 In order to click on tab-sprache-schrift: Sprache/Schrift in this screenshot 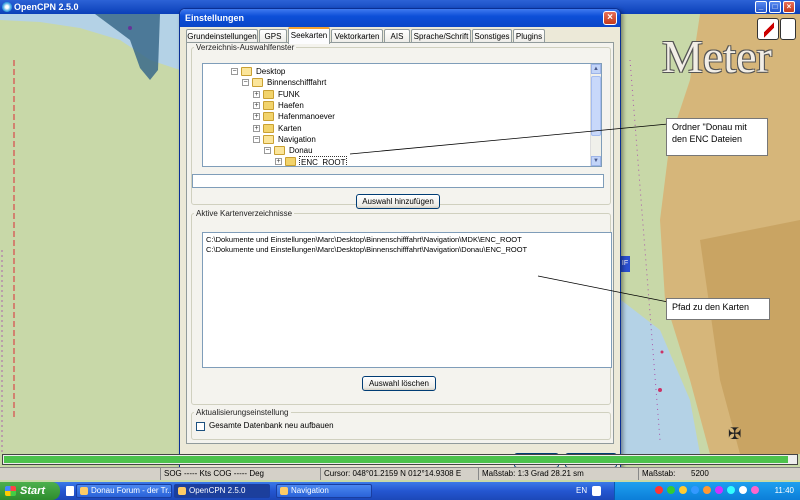, I will do `click(441, 36)`.